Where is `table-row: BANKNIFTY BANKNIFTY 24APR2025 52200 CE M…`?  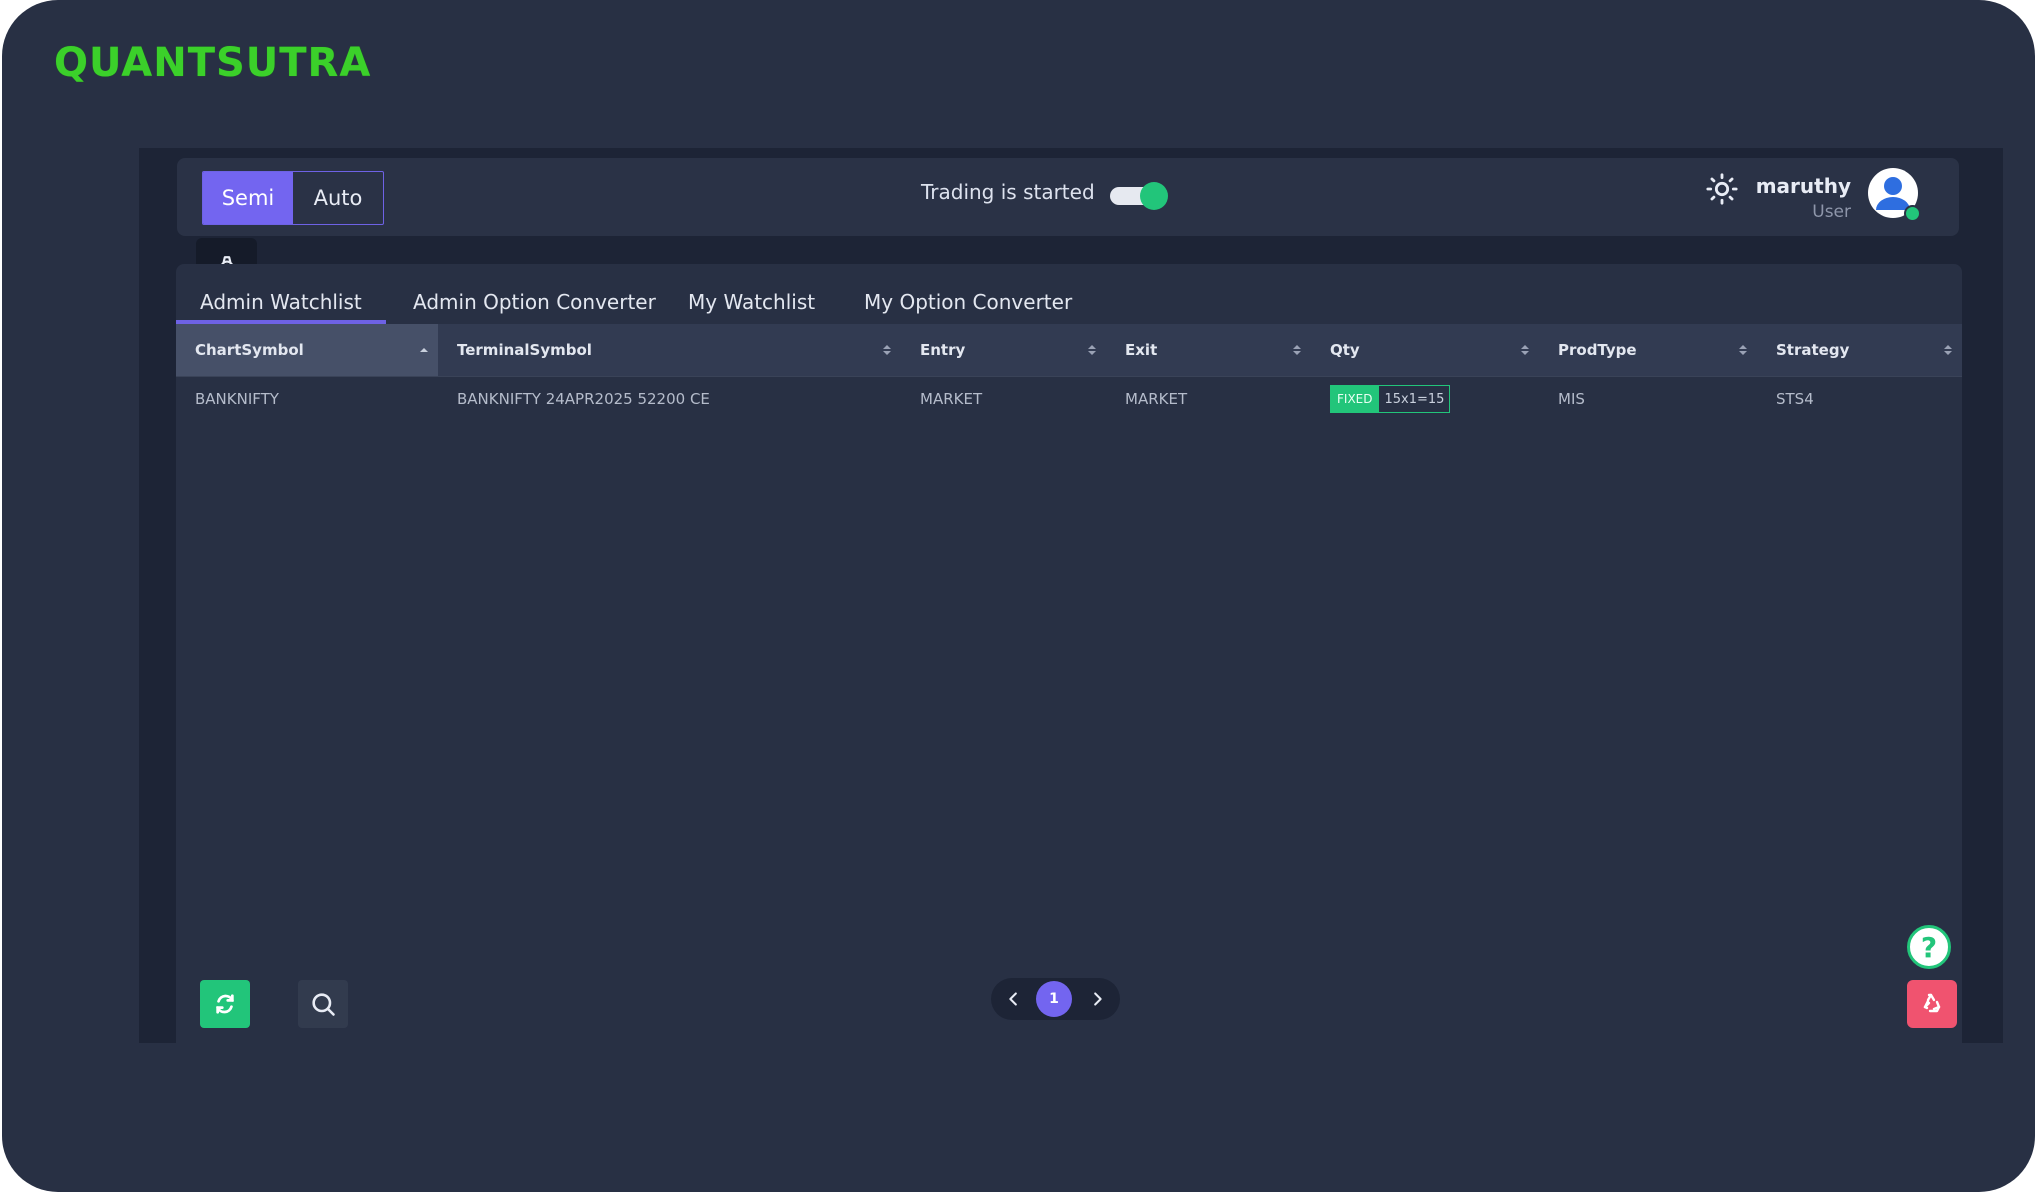 table-row: BANKNIFTY BANKNIFTY 24APR2025 52200 CE M… is located at coordinates (1069, 398).